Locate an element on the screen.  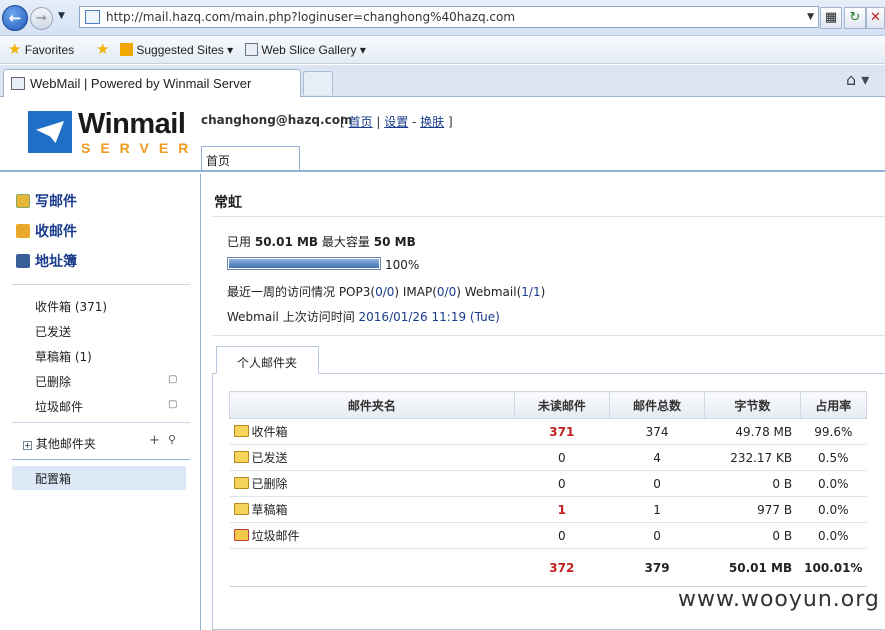
folder-inbox-icon is located at coordinates (241, 431).